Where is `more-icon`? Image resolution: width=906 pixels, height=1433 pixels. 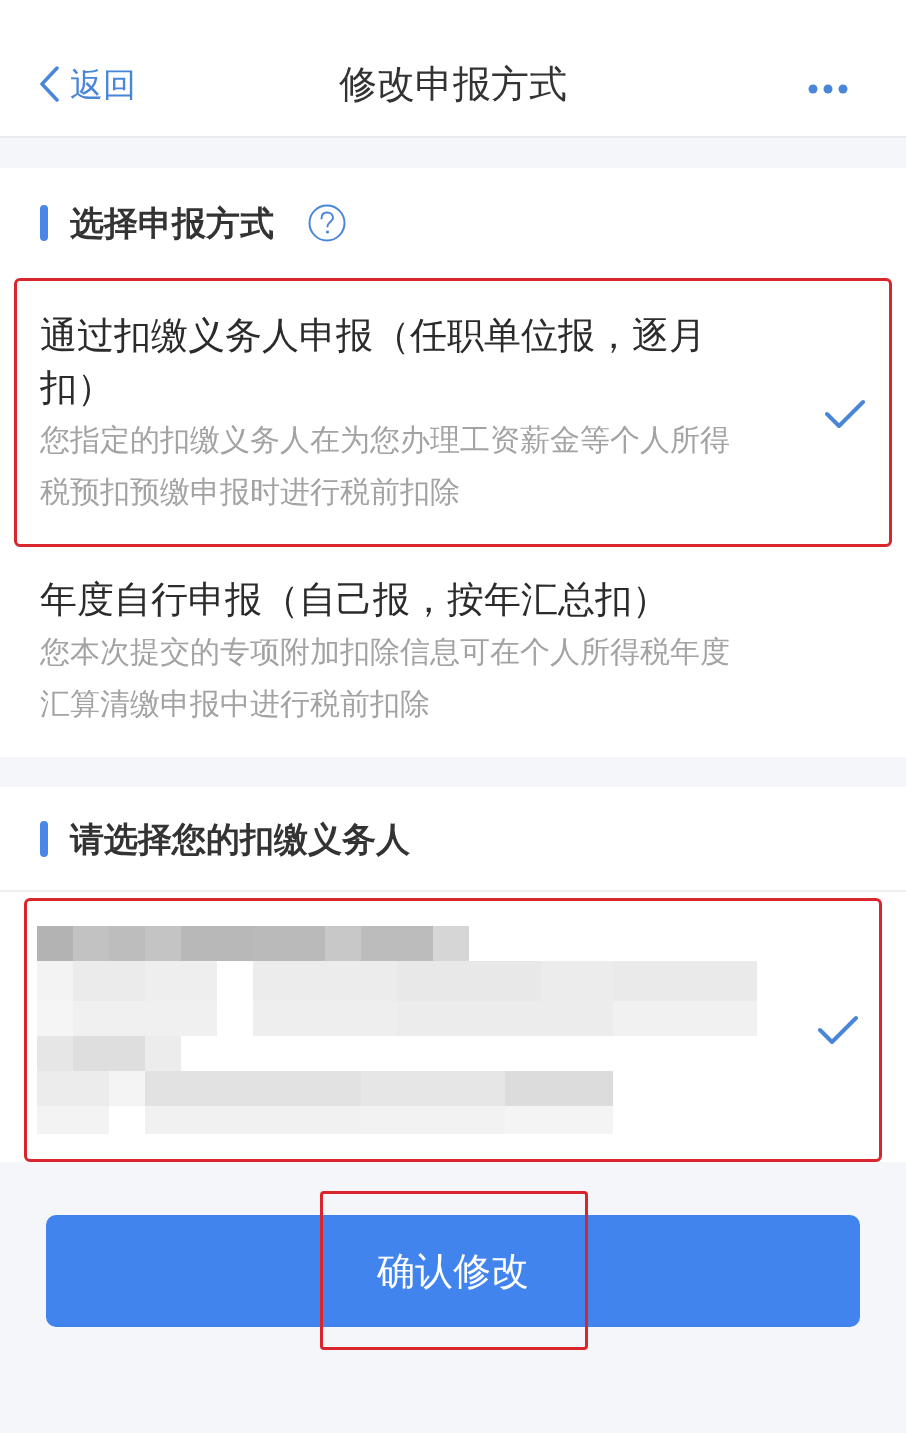 more-icon is located at coordinates (828, 89).